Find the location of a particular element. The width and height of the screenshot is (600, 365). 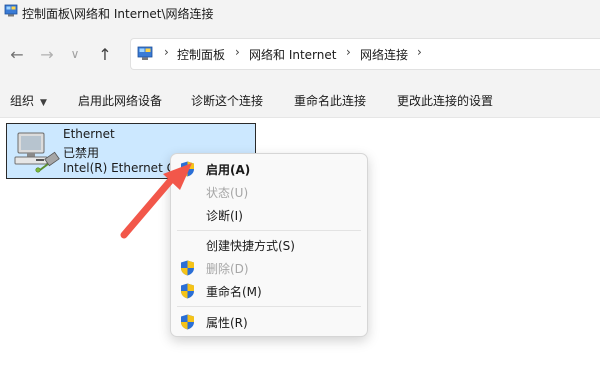

menu-label: 诊断(I) is located at coordinates (224, 216).